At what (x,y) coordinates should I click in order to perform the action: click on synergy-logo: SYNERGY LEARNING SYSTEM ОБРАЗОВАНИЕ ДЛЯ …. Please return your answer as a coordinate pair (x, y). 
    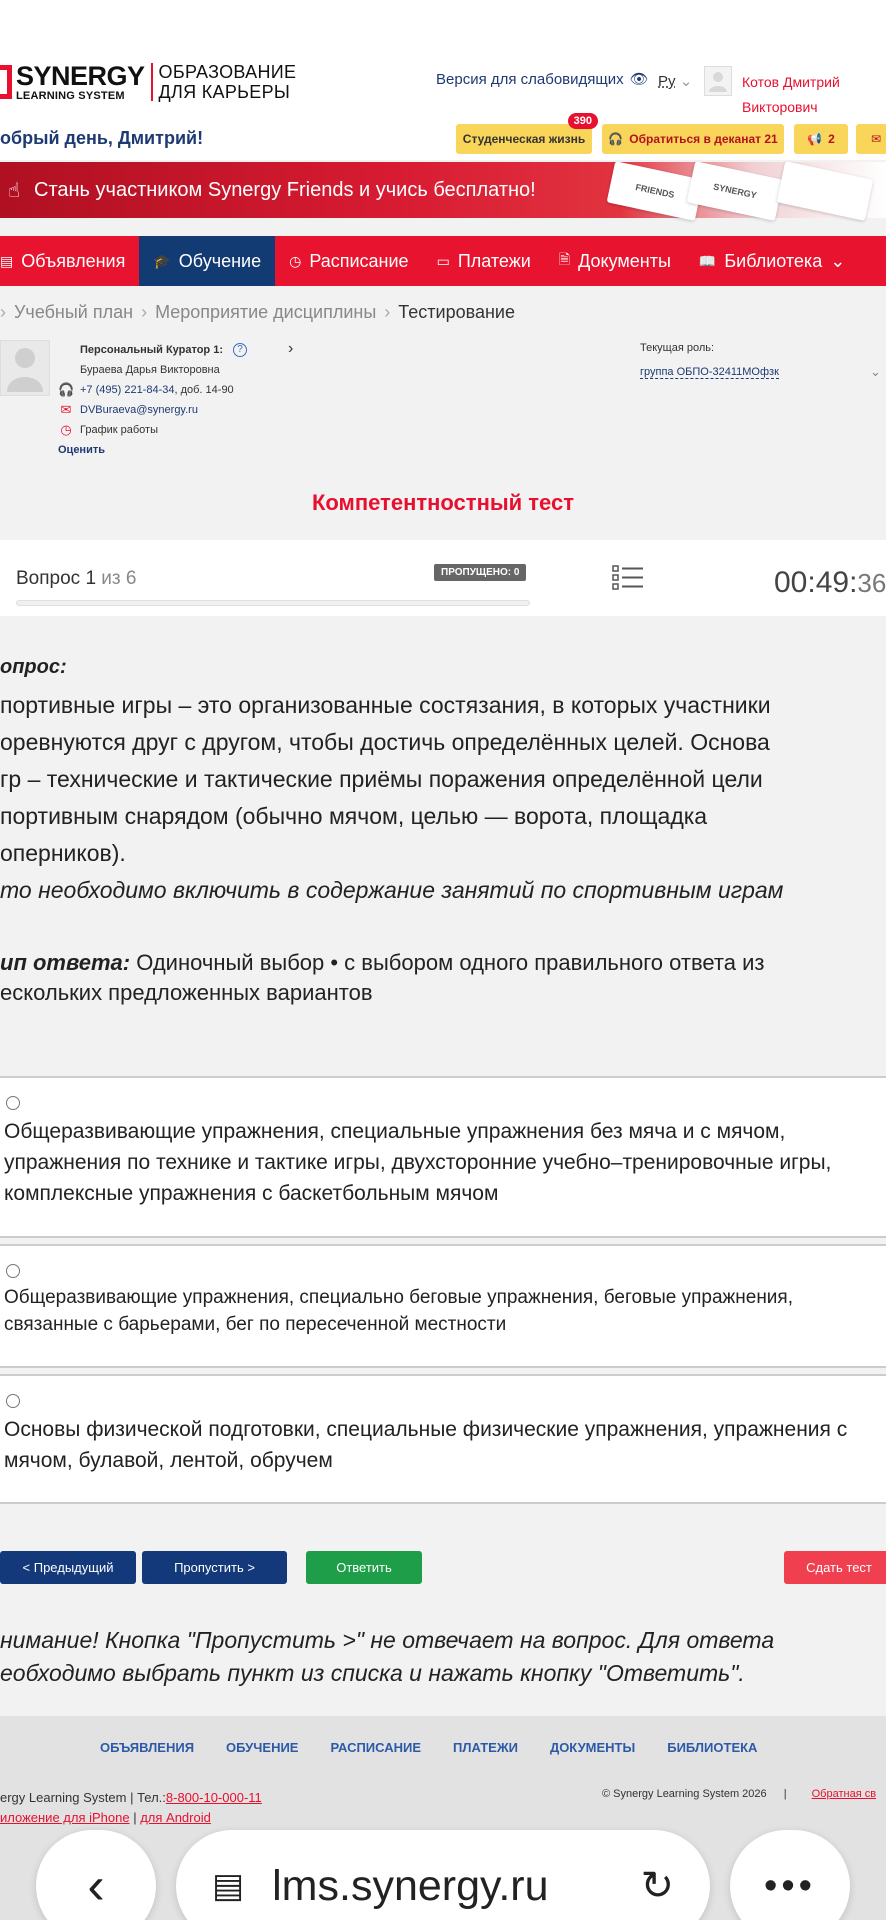
    Looking at the image, I should click on (148, 82).